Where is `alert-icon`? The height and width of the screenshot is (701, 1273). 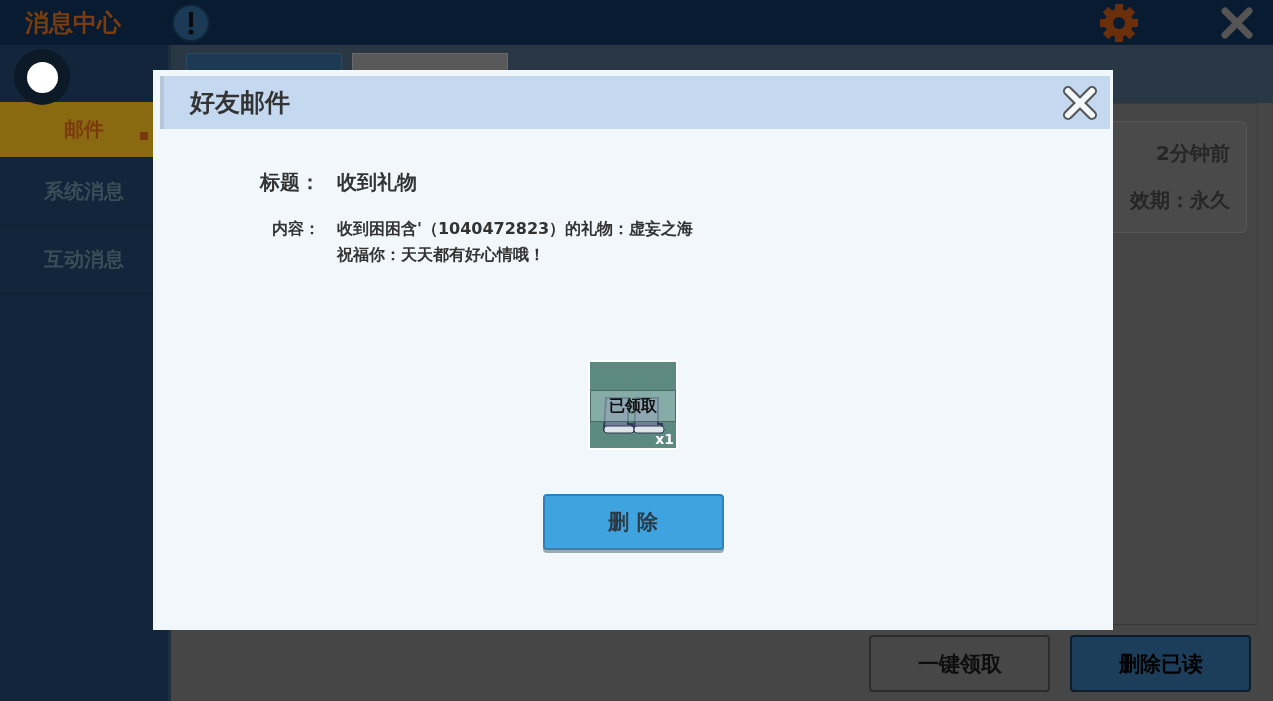
alert-icon is located at coordinates (191, 22).